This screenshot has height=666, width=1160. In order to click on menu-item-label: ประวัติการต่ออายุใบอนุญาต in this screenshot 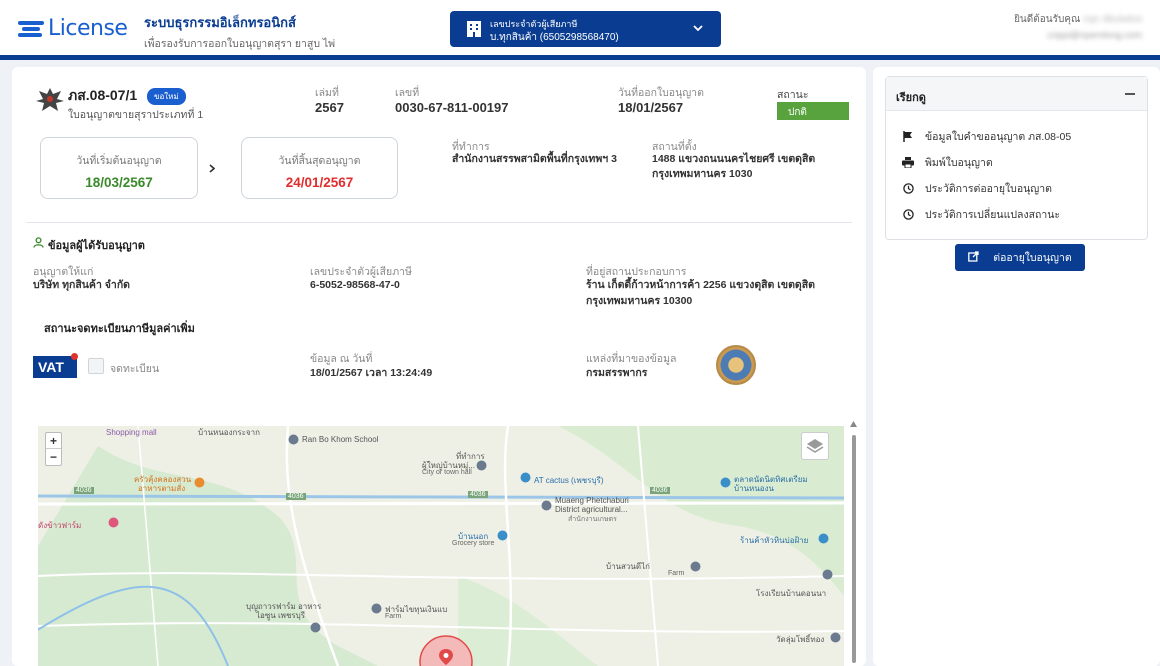, I will do `click(988, 189)`.